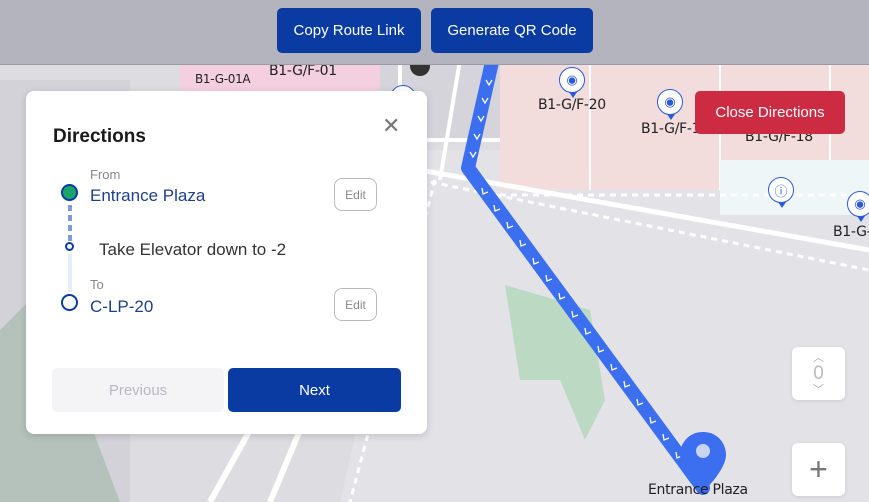 Image resolution: width=869 pixels, height=502 pixels. Describe the element at coordinates (512, 30) in the screenshot. I see `generate-qr-code-button: Generate QR Code` at that location.